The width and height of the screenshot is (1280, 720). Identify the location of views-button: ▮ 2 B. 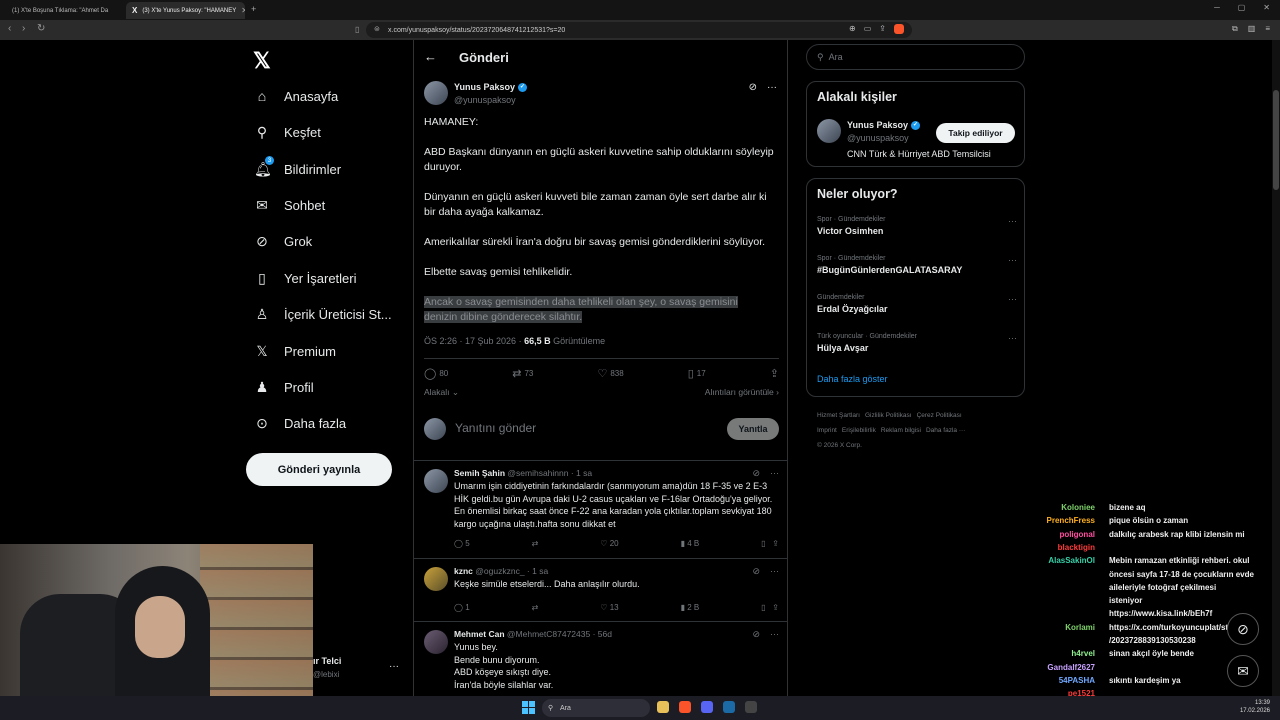
(690, 607).